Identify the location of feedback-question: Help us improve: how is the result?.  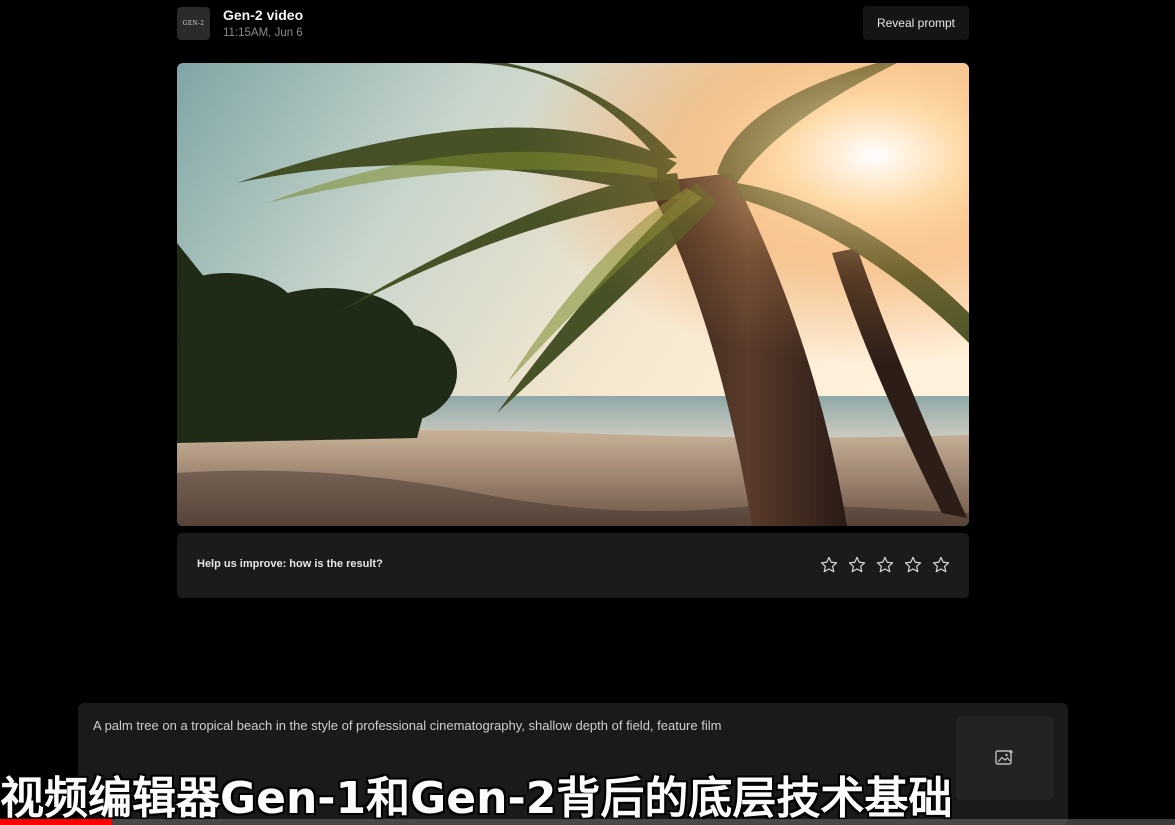
(290, 564).